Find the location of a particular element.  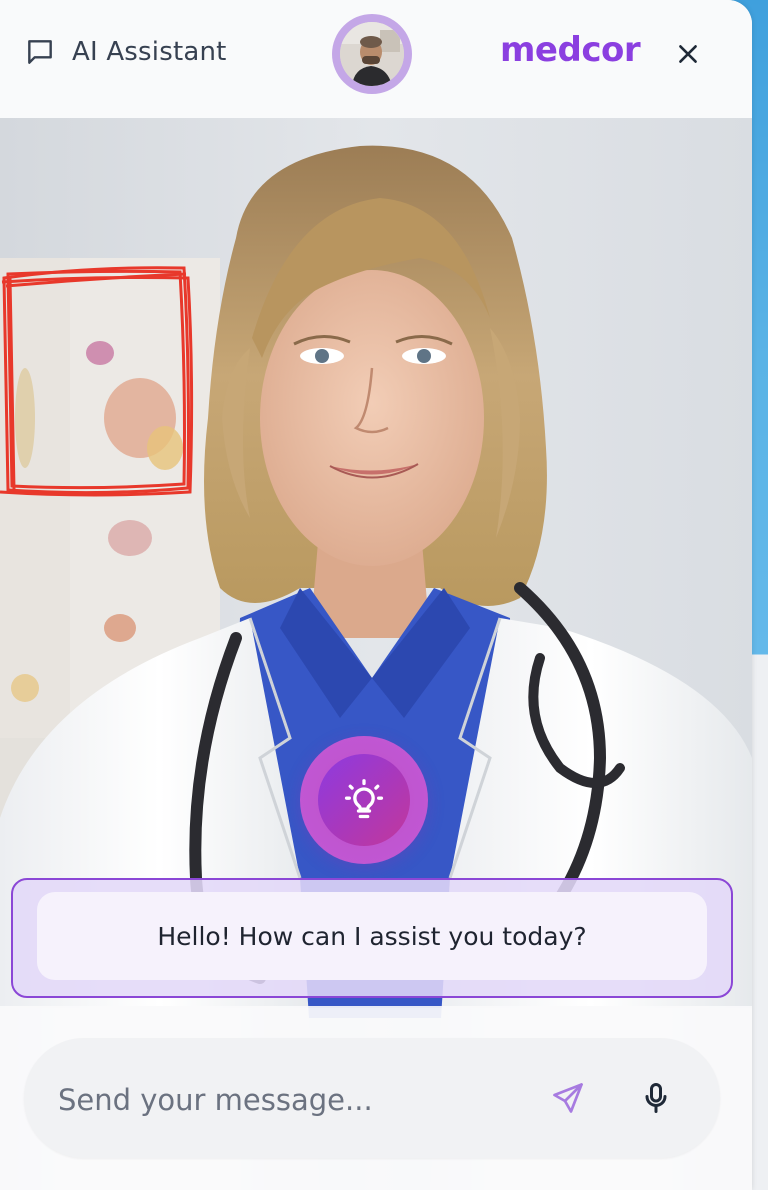

avatar-photo is located at coordinates (372, 54).